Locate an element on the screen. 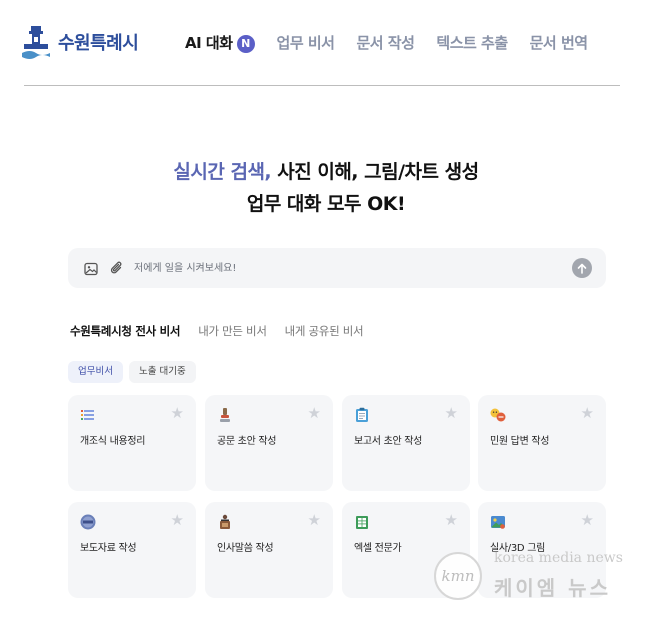 The width and height of the screenshot is (652, 621). tab-my-assistants: 내가 만든 비서 is located at coordinates (232, 331).